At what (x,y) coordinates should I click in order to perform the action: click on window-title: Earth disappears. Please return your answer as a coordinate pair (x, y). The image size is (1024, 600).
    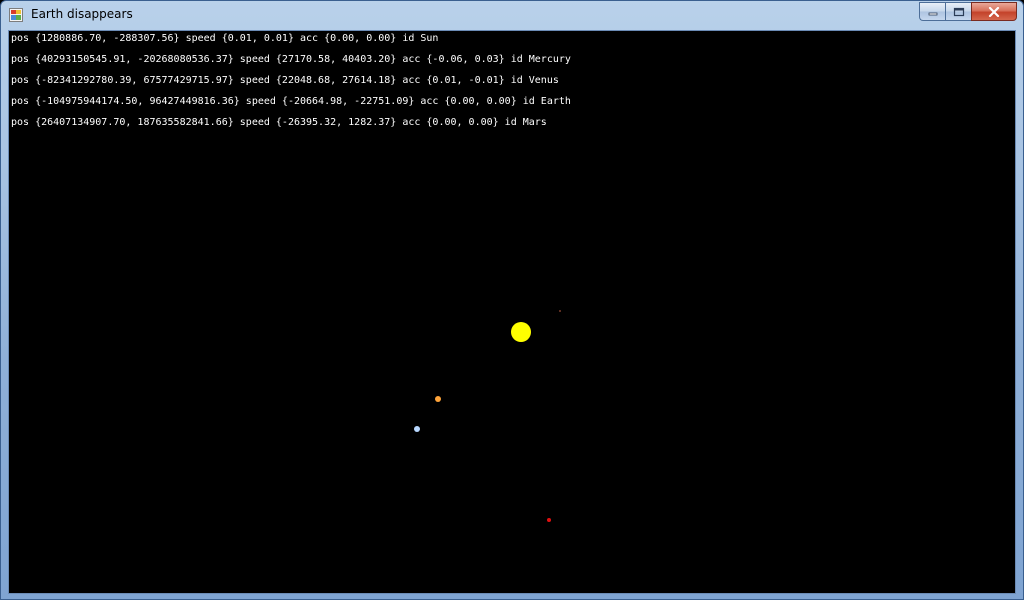
    Looking at the image, I should click on (82, 14).